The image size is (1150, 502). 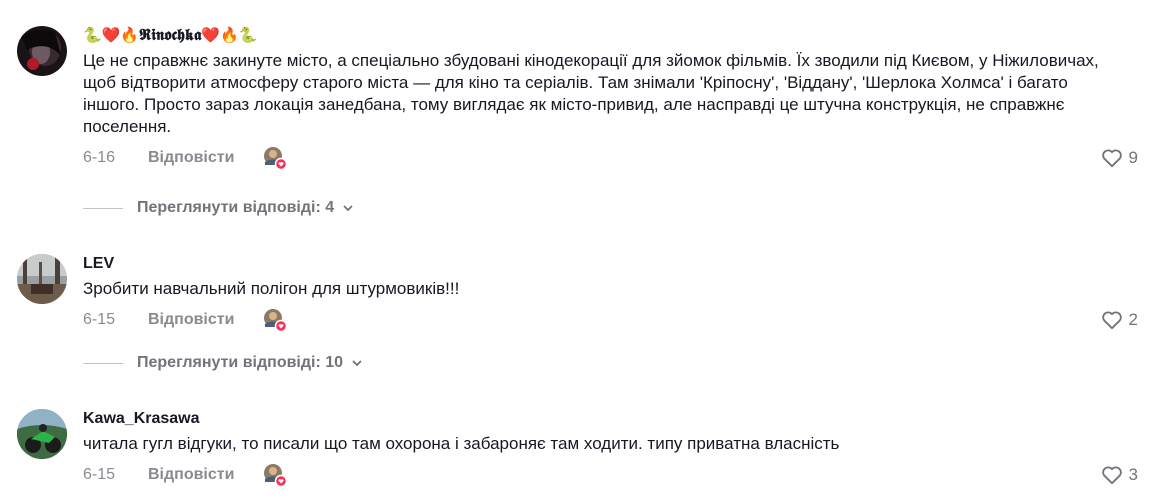 What do you see at coordinates (610, 320) in the screenshot?
I see `comment-meta: 6-15 Відповісти 2` at bounding box center [610, 320].